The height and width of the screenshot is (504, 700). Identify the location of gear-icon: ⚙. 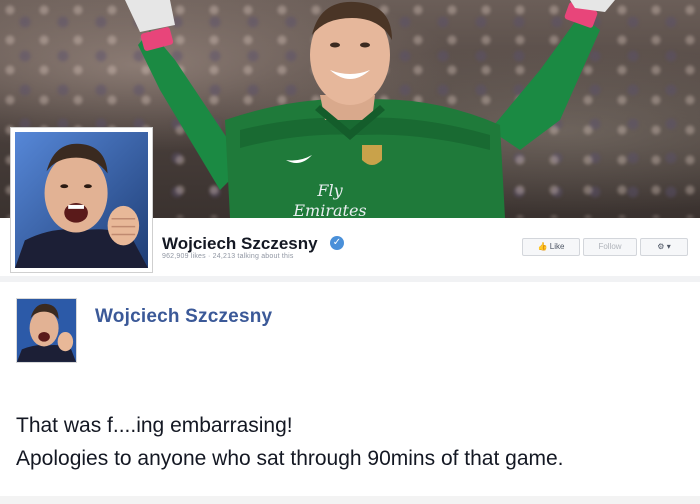
(661, 246).